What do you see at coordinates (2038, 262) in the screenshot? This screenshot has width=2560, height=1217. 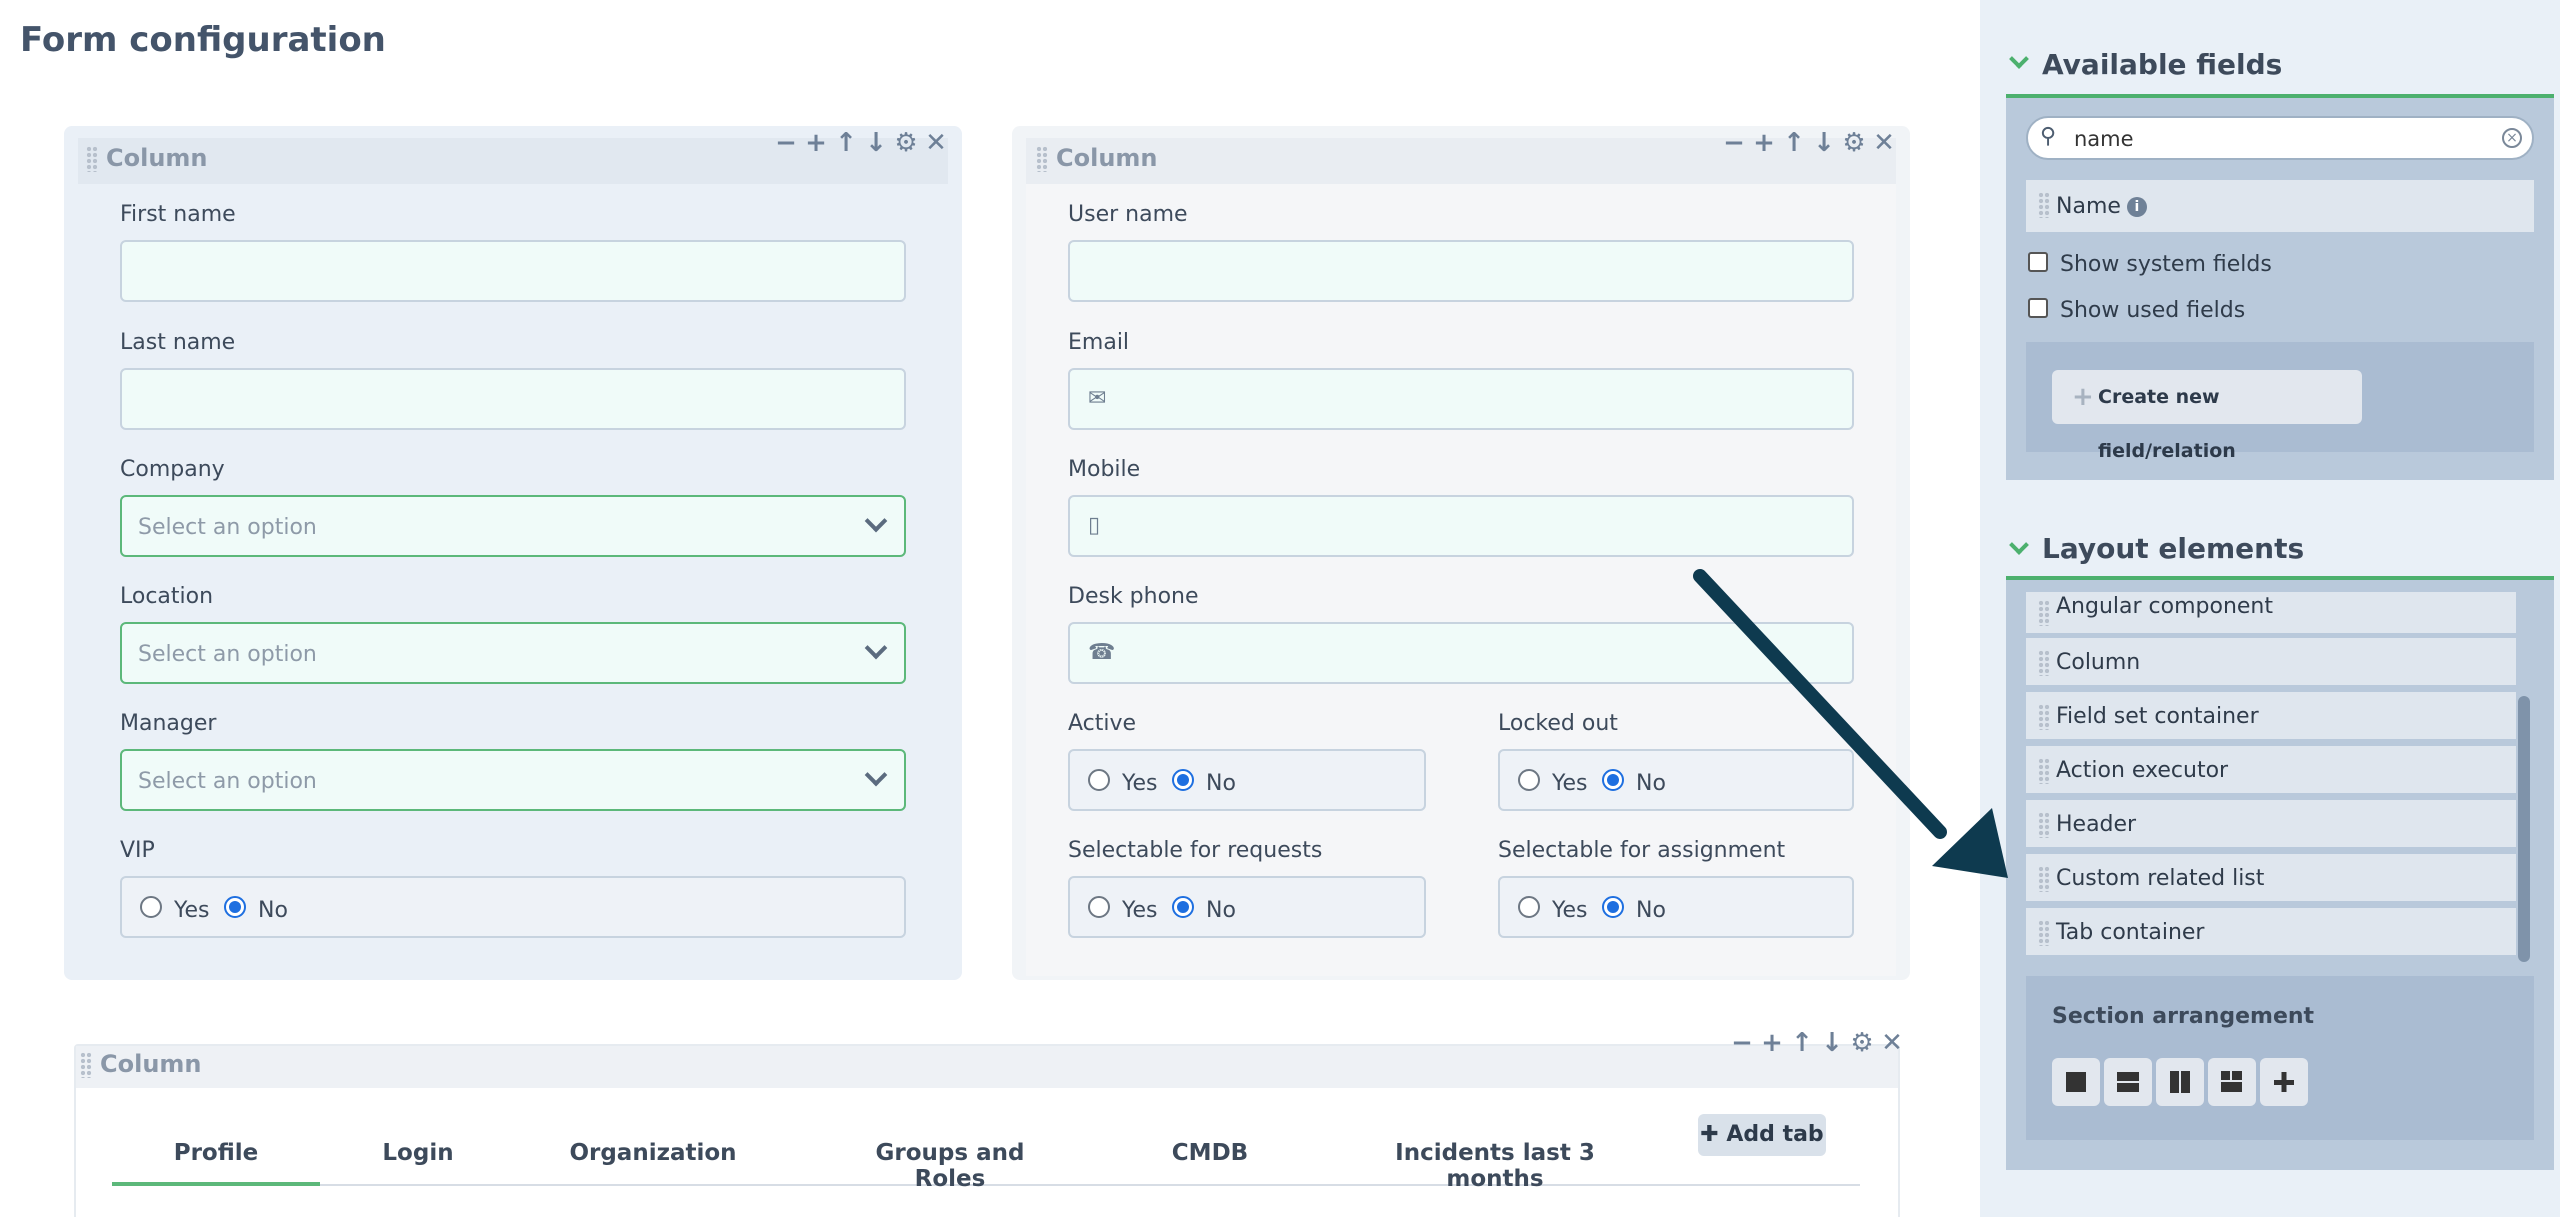 I see `show-system-fields-checkbox` at bounding box center [2038, 262].